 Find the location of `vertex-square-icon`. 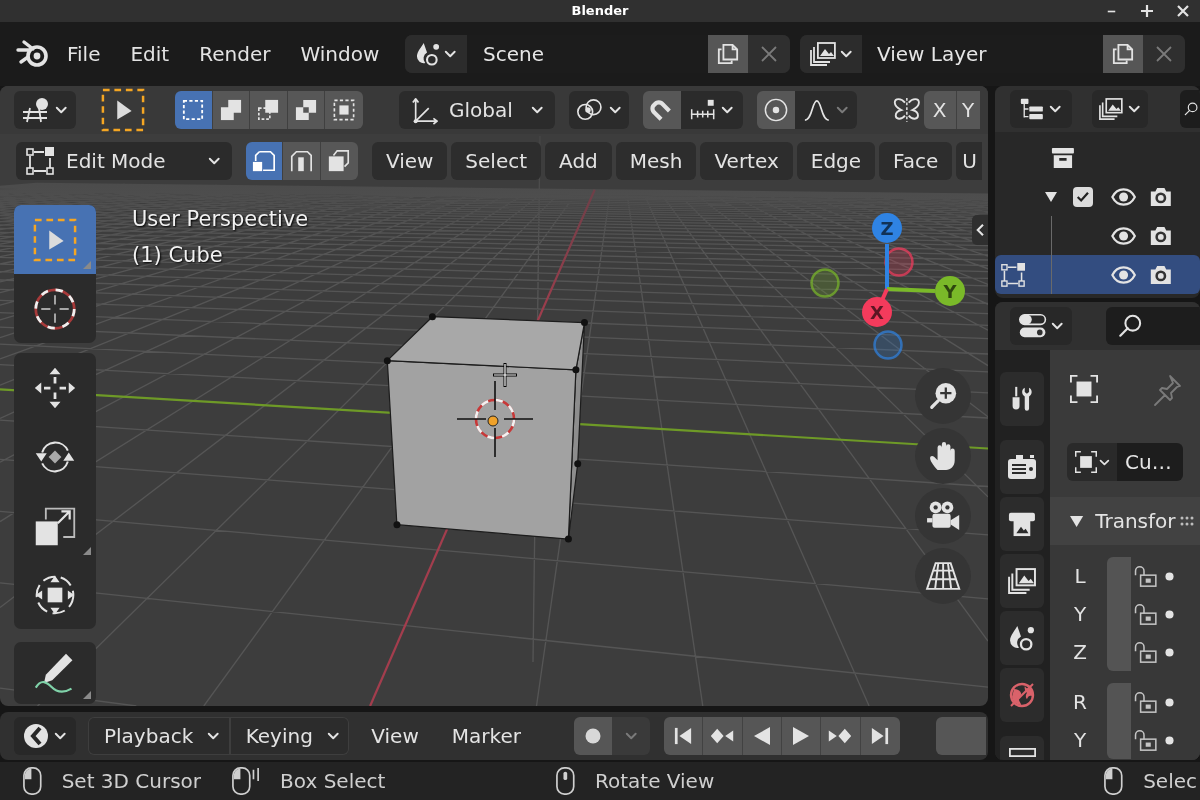

vertex-square-icon is located at coordinates (40, 161).